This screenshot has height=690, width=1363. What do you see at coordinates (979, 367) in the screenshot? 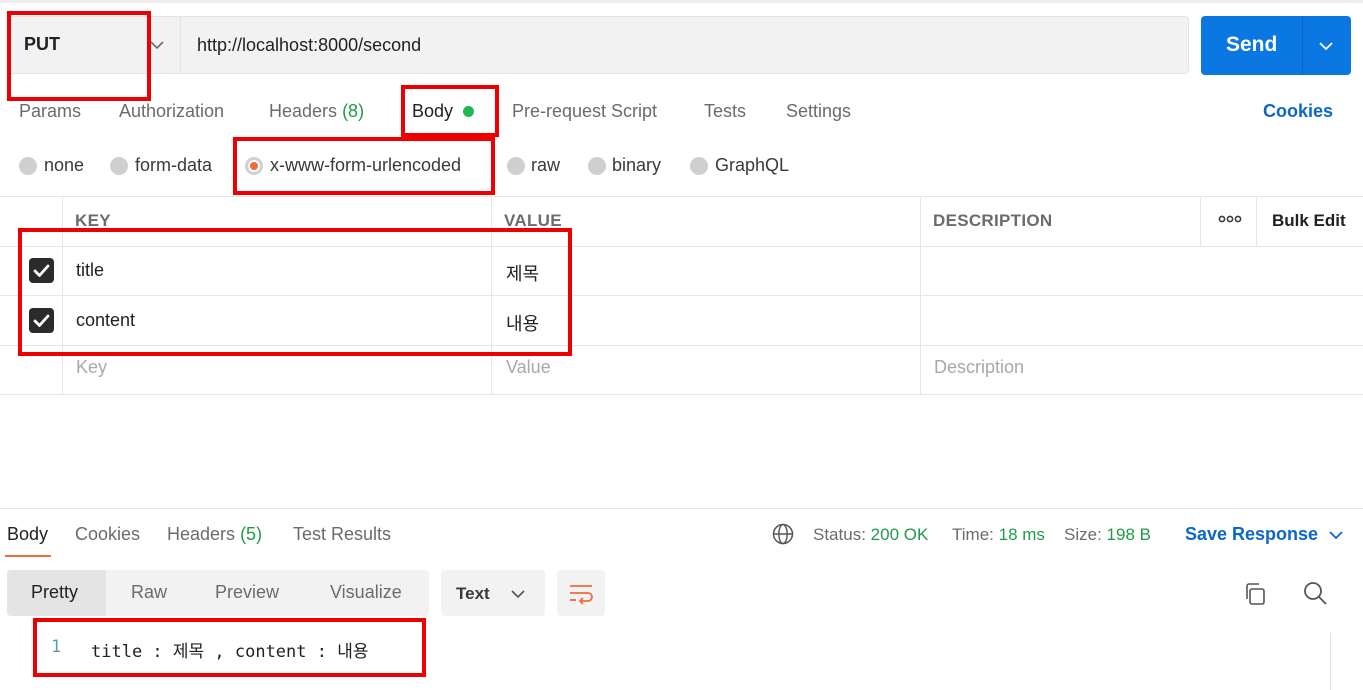
I see `new-description-placeholder: Description` at bounding box center [979, 367].